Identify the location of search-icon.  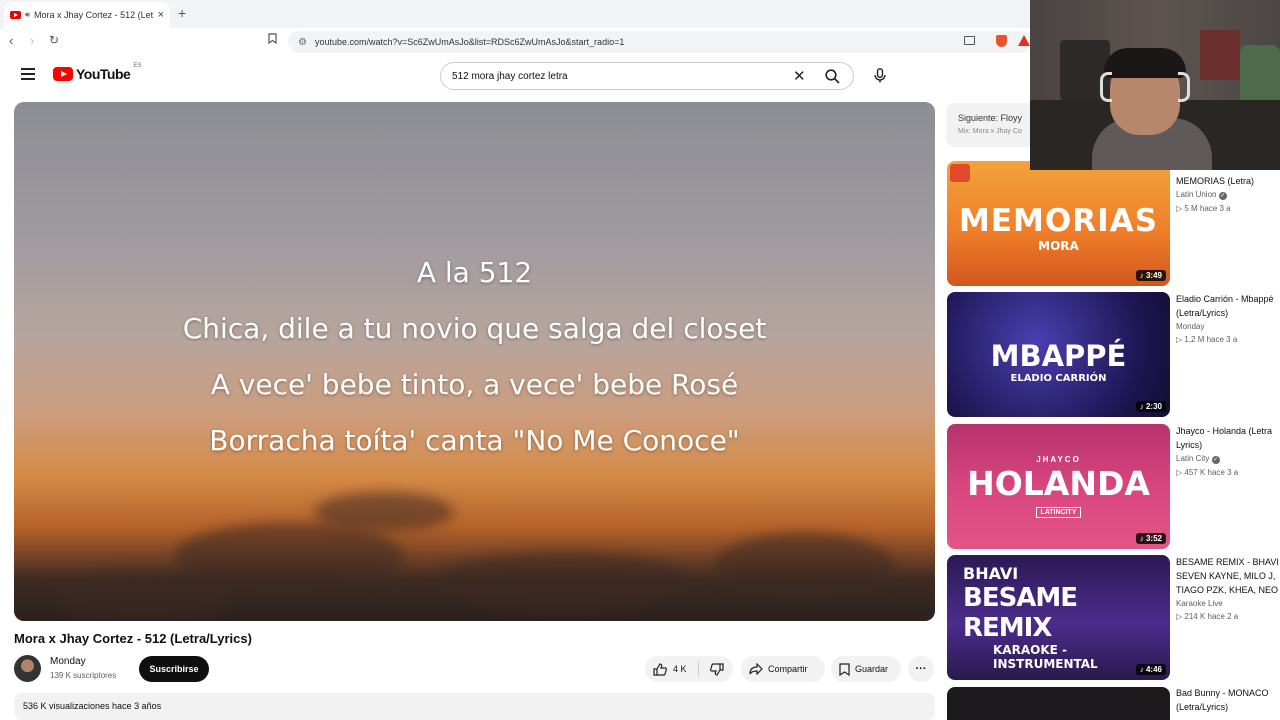
(832, 78).